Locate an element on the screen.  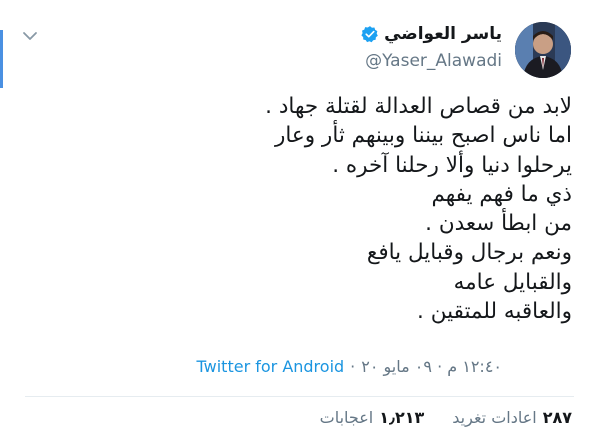
tweet-line: يرحلوا دنيا وألا رحلنا آخره . is located at coordinates (452, 165).